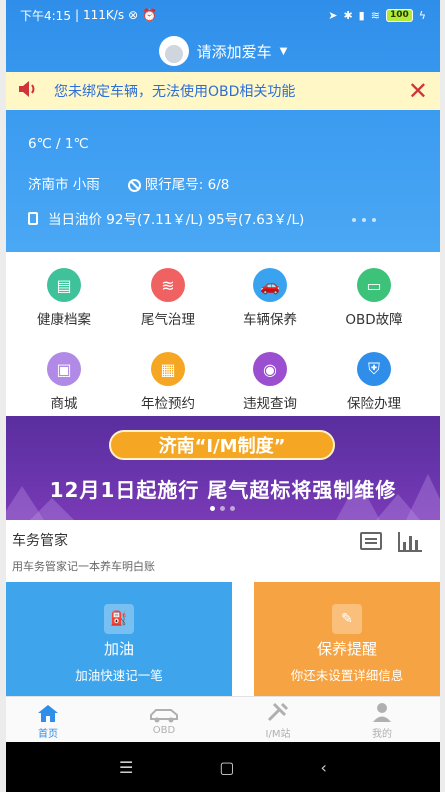 This screenshot has width=445, height=792. I want to click on grid-label: 违规查询, so click(270, 404).